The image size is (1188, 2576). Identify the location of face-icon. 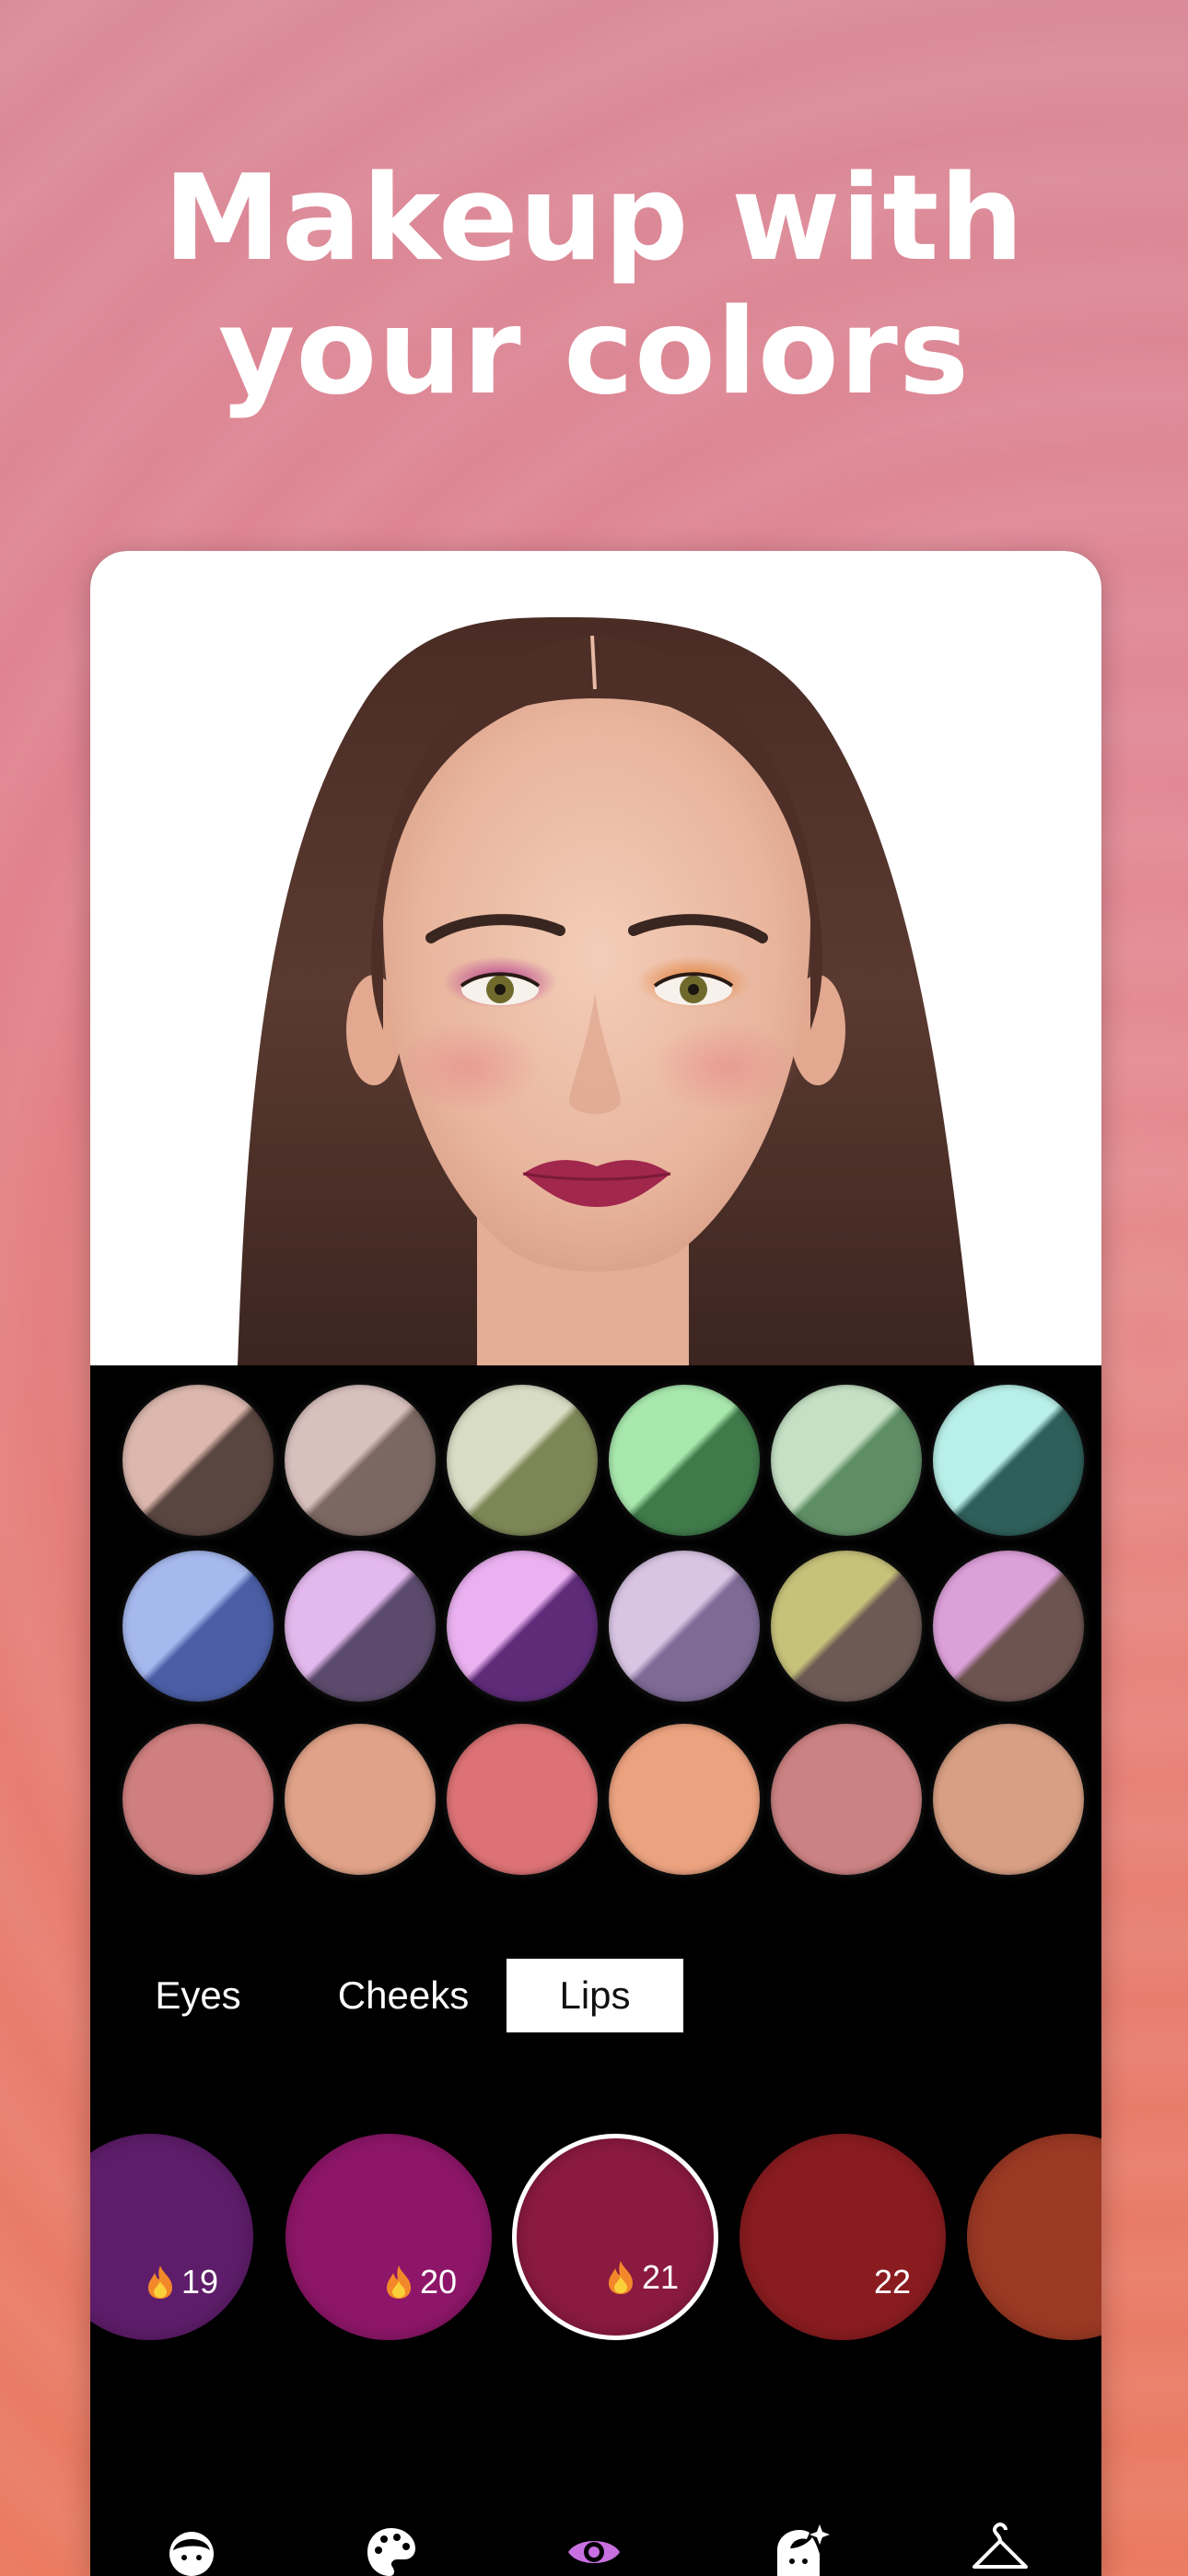
(191, 2549).